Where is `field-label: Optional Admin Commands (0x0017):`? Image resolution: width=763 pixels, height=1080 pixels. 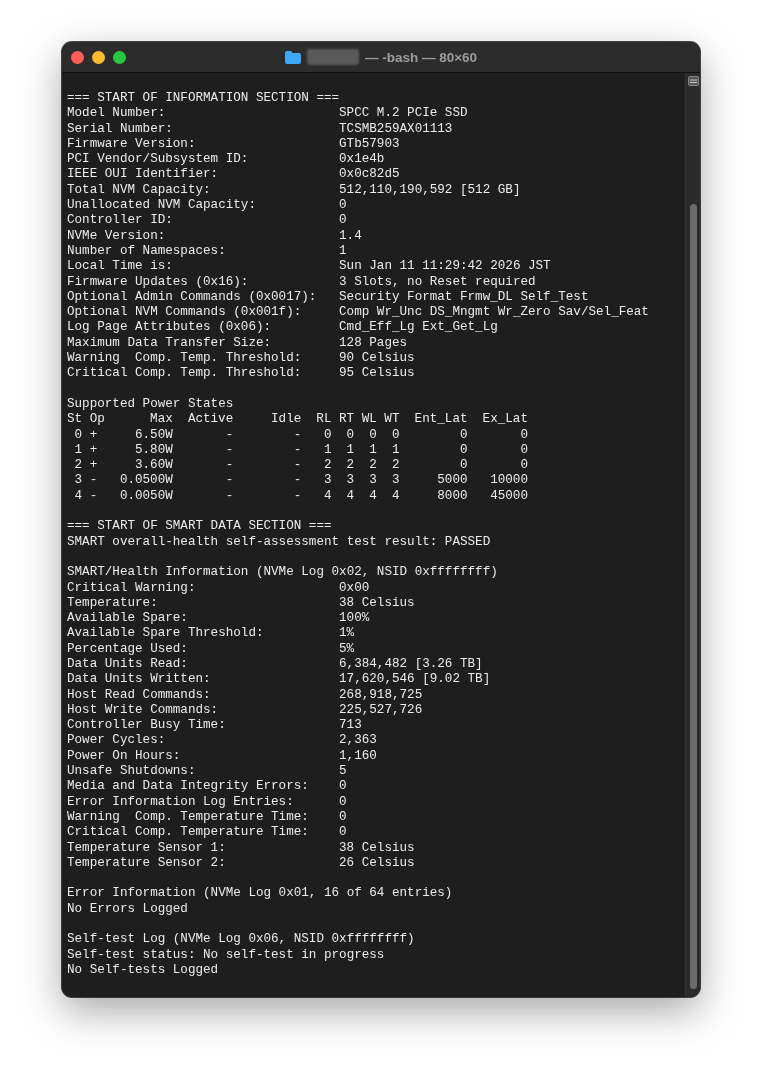 field-label: Optional Admin Commands (0x0017): is located at coordinates (192, 297).